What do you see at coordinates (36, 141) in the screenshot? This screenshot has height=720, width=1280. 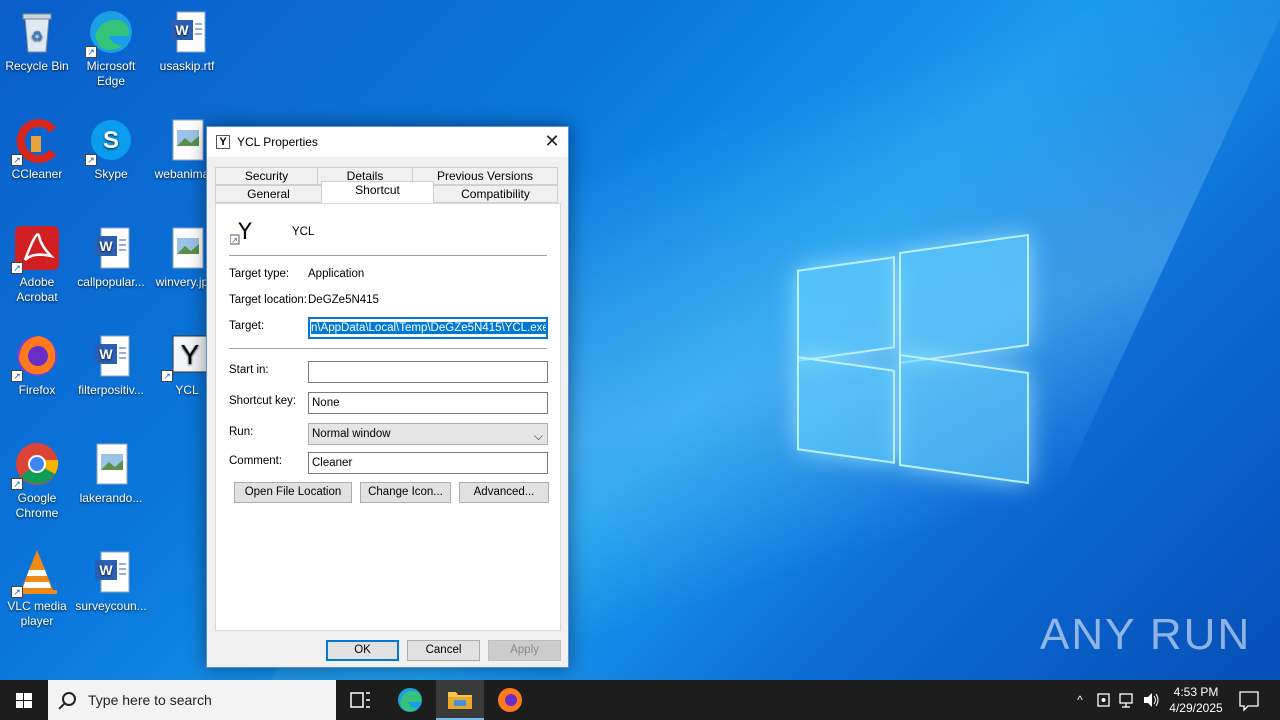 I see `ccleaner-icon: ↗` at bounding box center [36, 141].